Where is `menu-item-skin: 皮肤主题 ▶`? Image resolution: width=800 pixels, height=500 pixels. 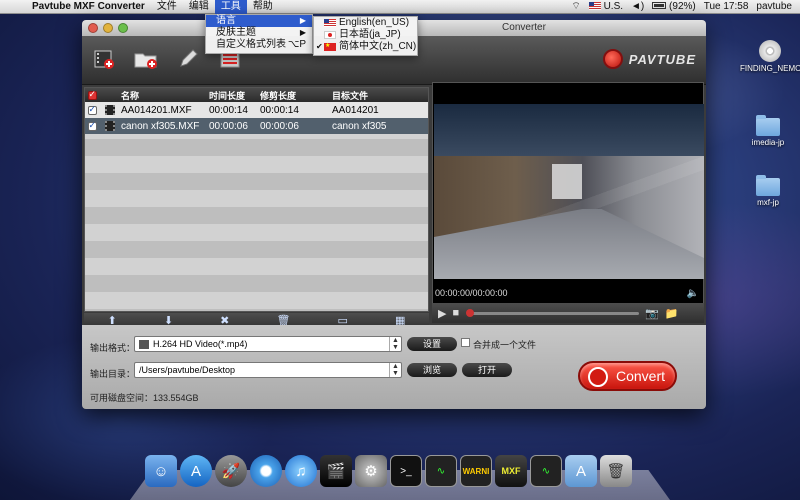 menu-item-skin: 皮肤主题 ▶ is located at coordinates (259, 33).